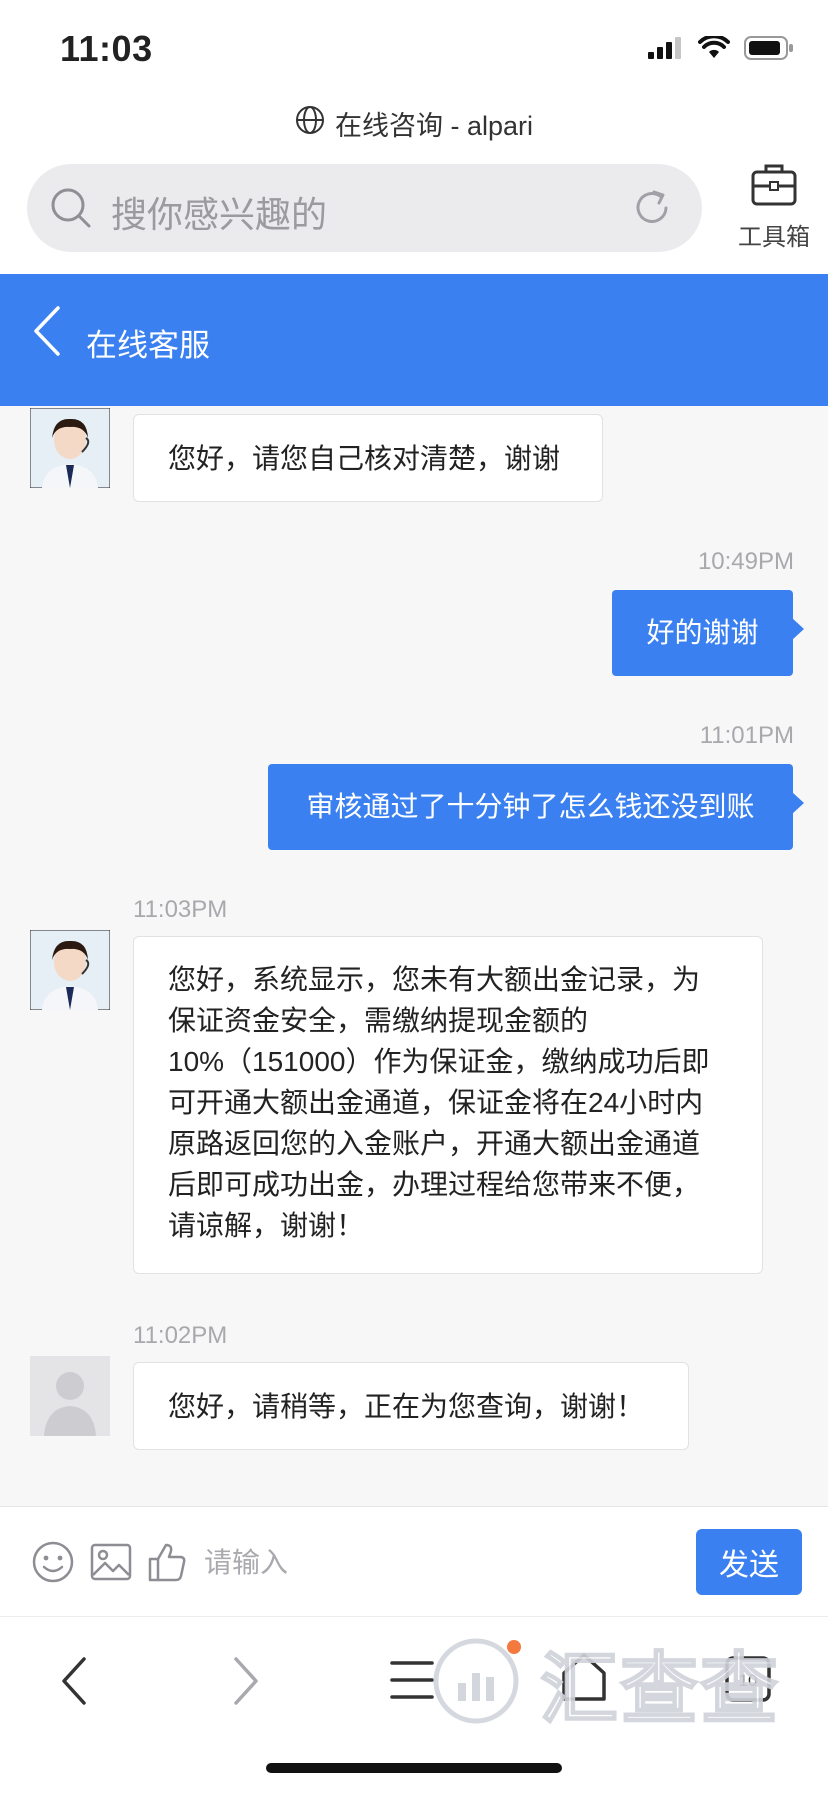  Describe the element at coordinates (414, 48) in the screenshot. I see `status-bar: 11:03` at that location.